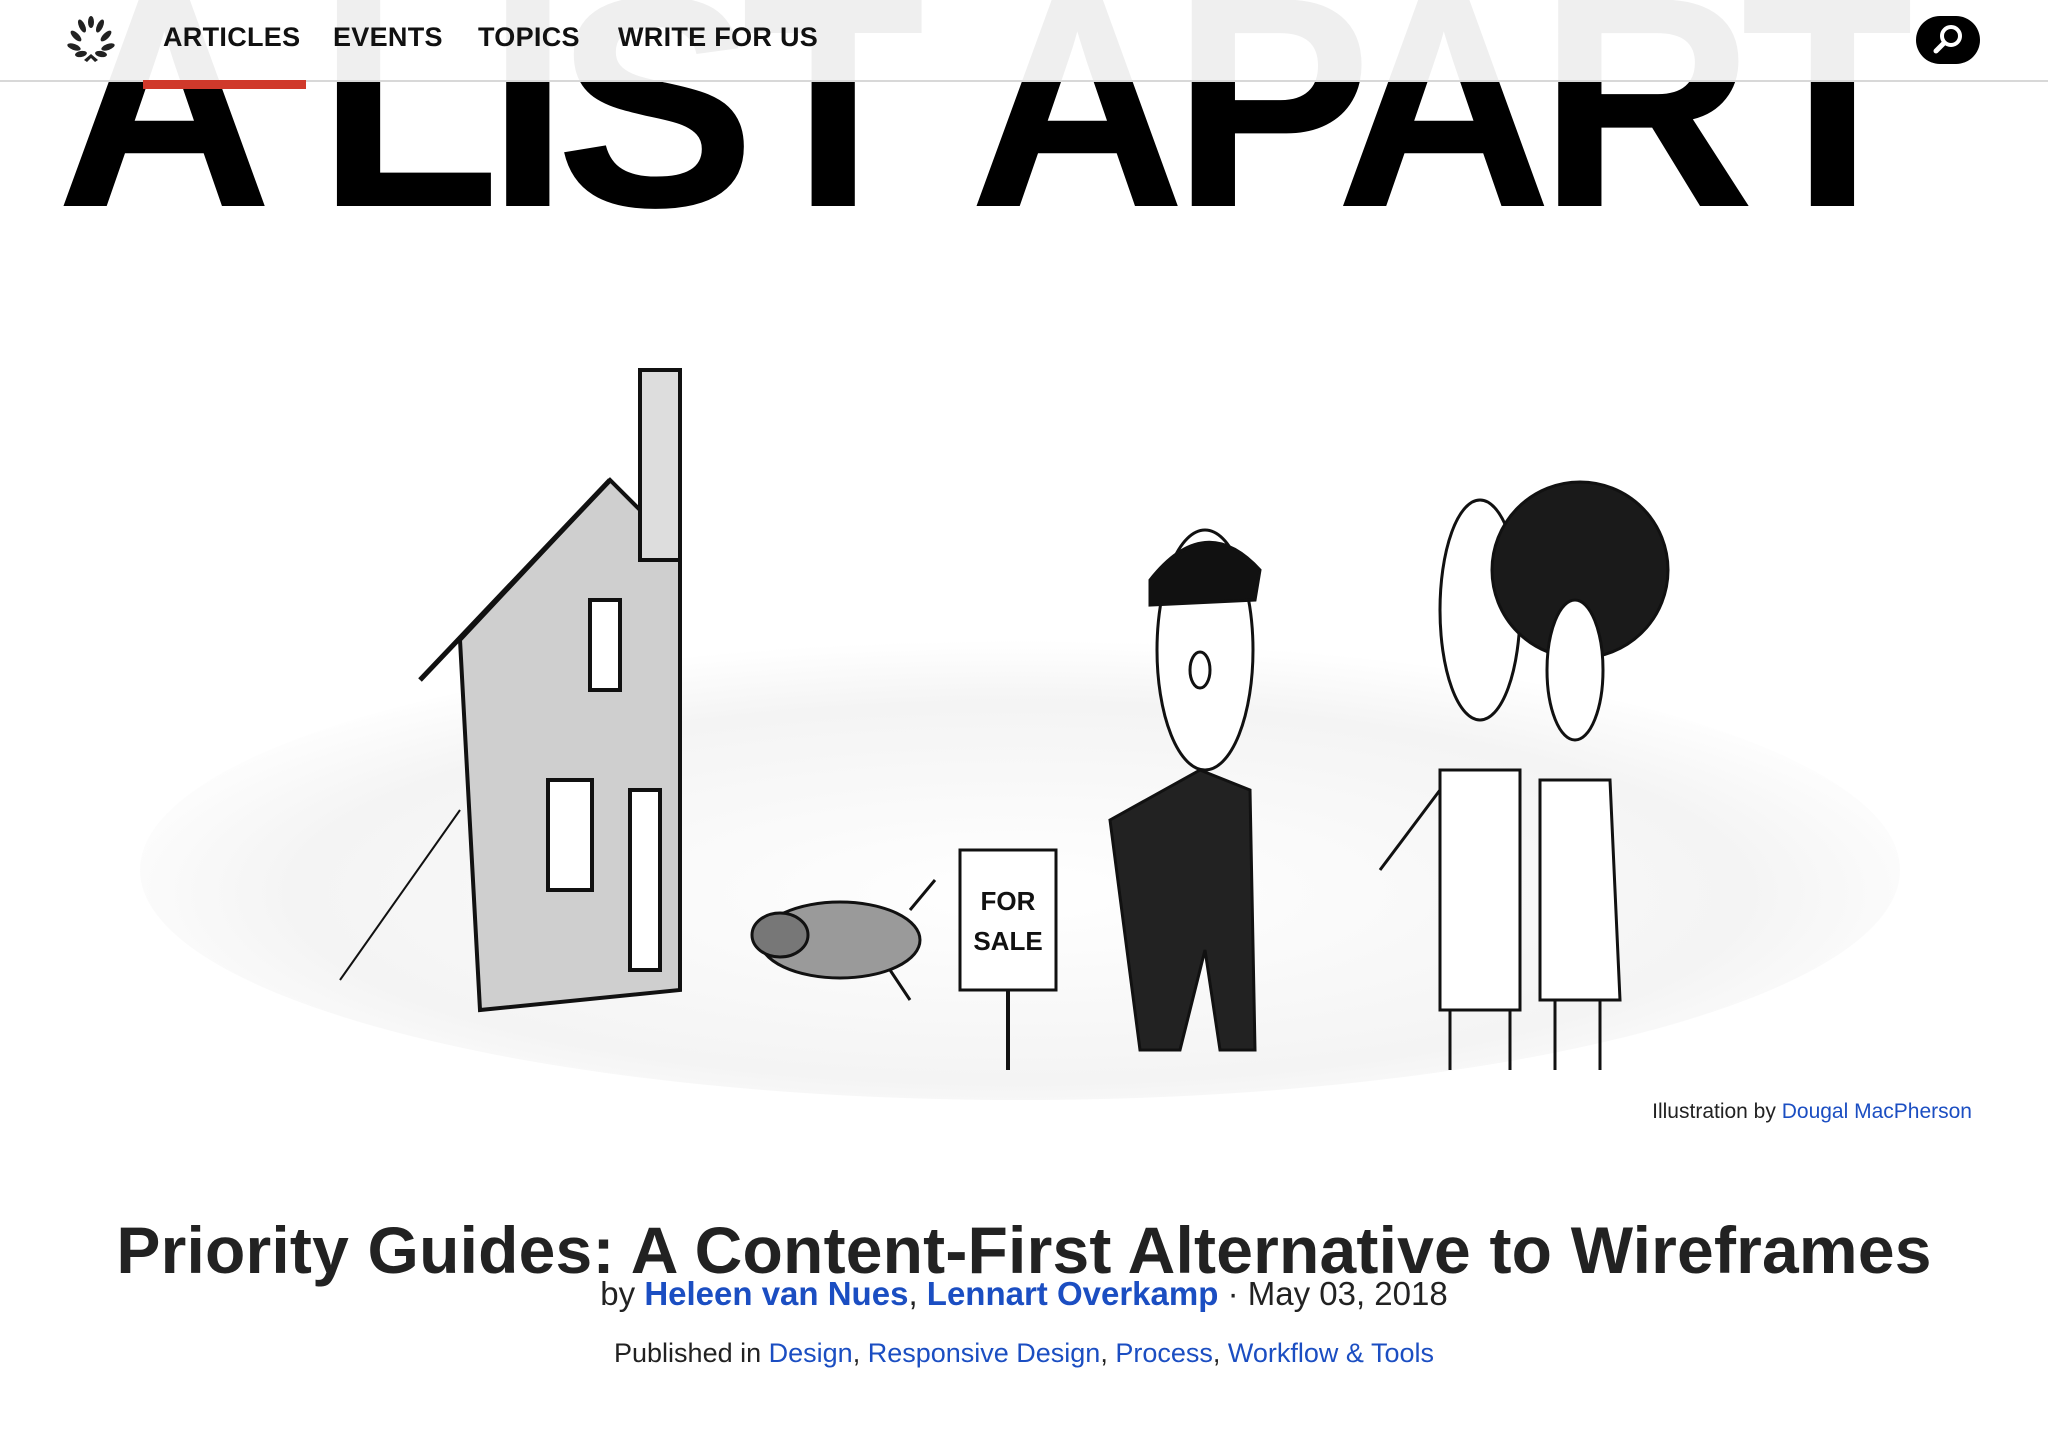  Describe the element at coordinates (1714, 1111) in the screenshot. I see `credit-prefix: Illustration by` at that location.